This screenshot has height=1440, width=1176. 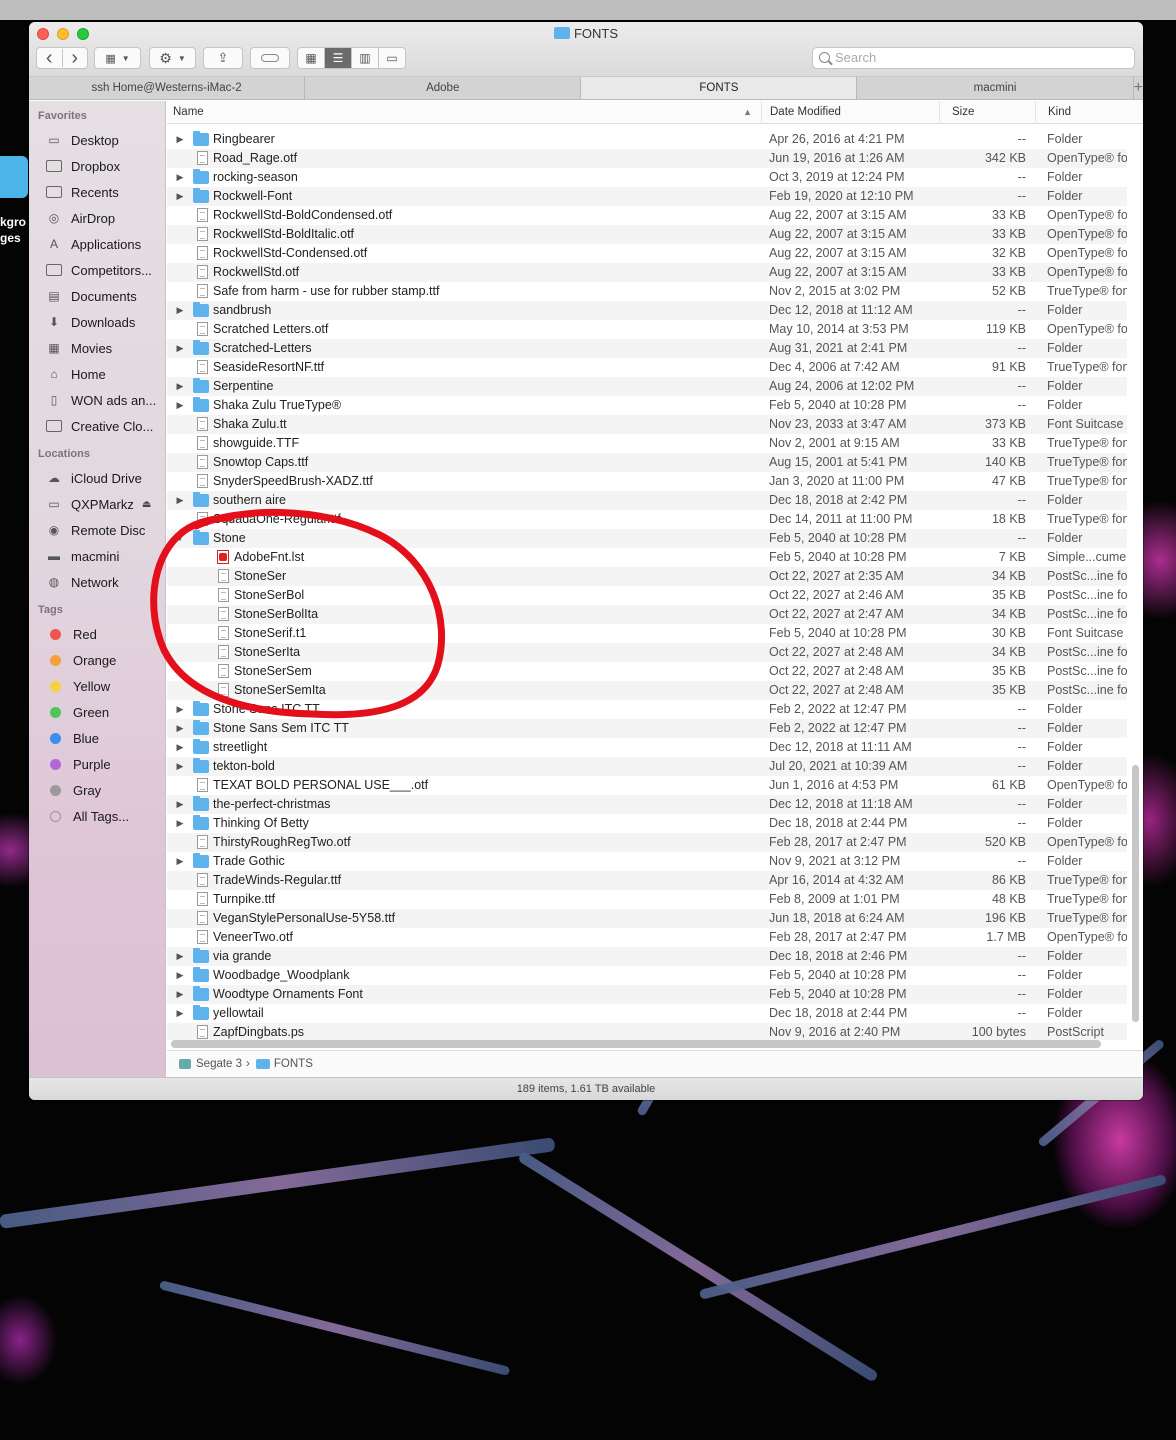 I want to click on horizontal-scrollbar, so click(x=636, y=1044).